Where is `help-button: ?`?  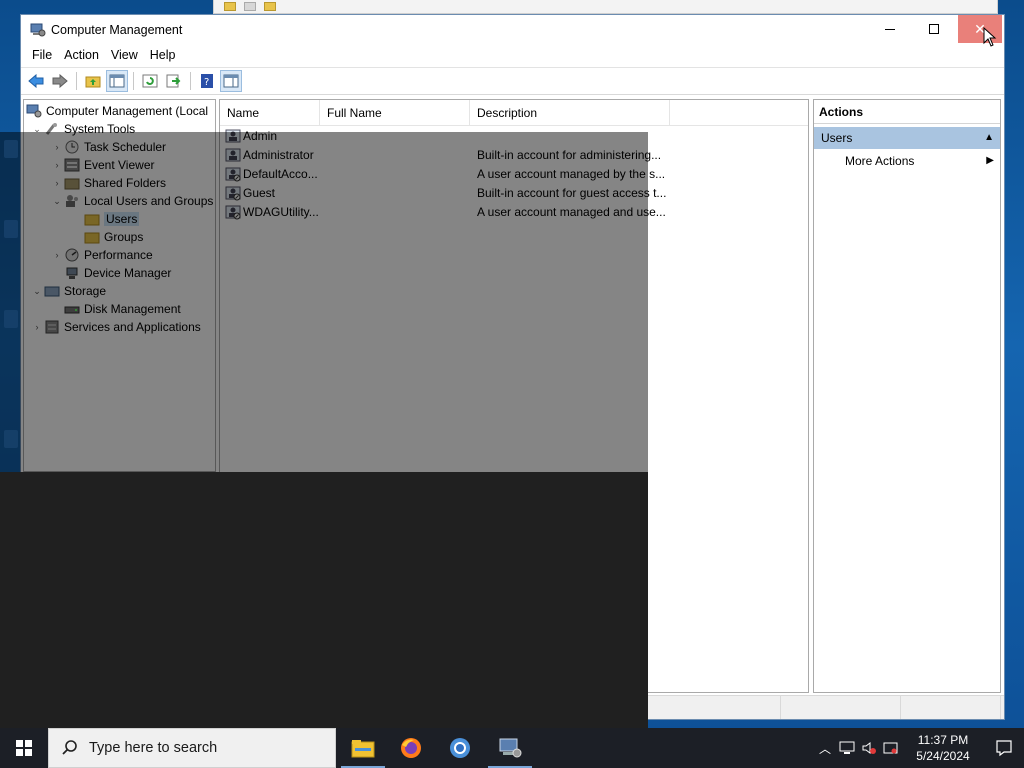
help-button: ? is located at coordinates (207, 81).